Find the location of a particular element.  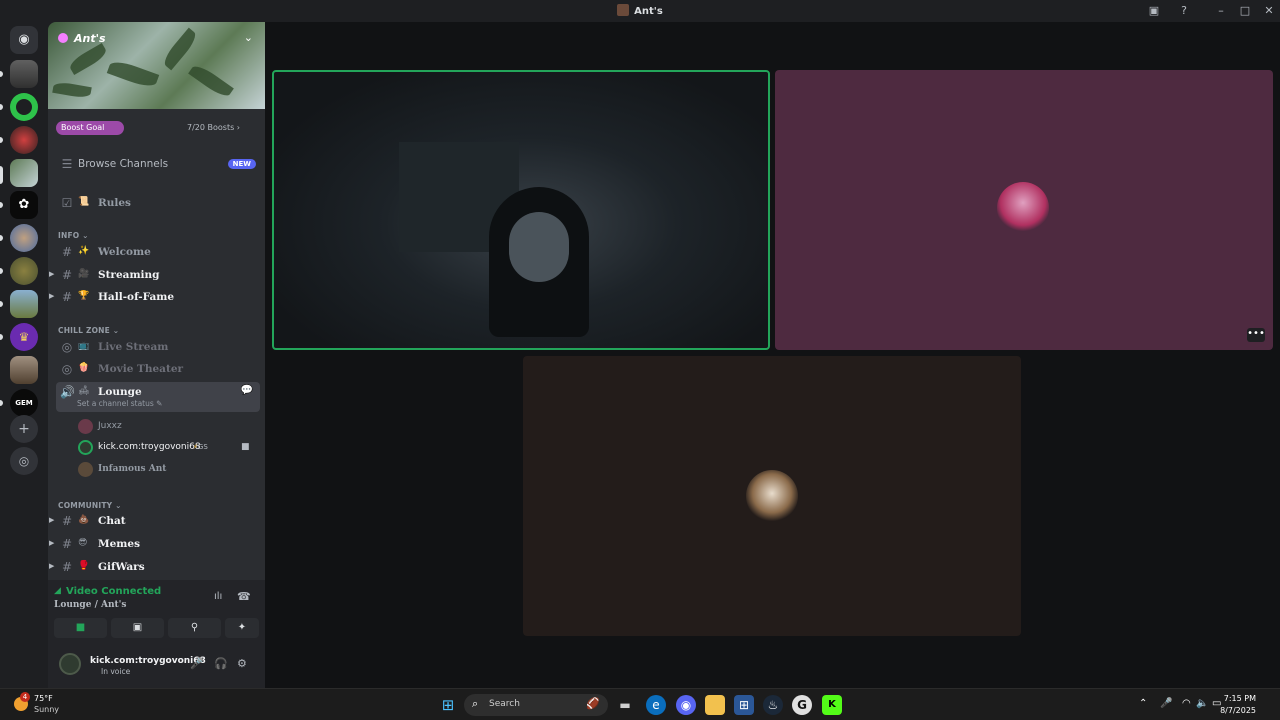

server-icon-active is located at coordinates (24, 173).